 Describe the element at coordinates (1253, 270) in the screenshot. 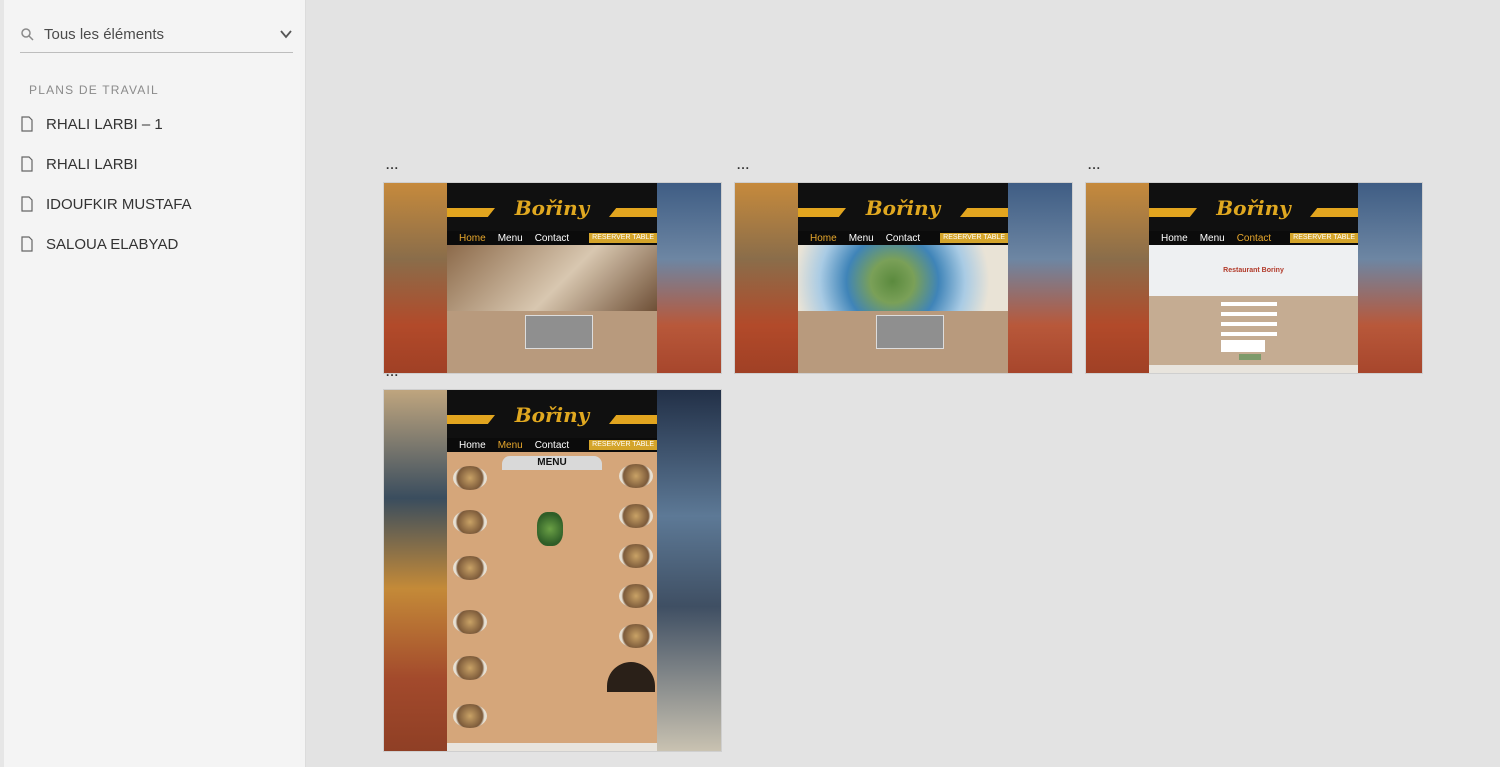

I see `map-title: Restaurant Boriny` at that location.